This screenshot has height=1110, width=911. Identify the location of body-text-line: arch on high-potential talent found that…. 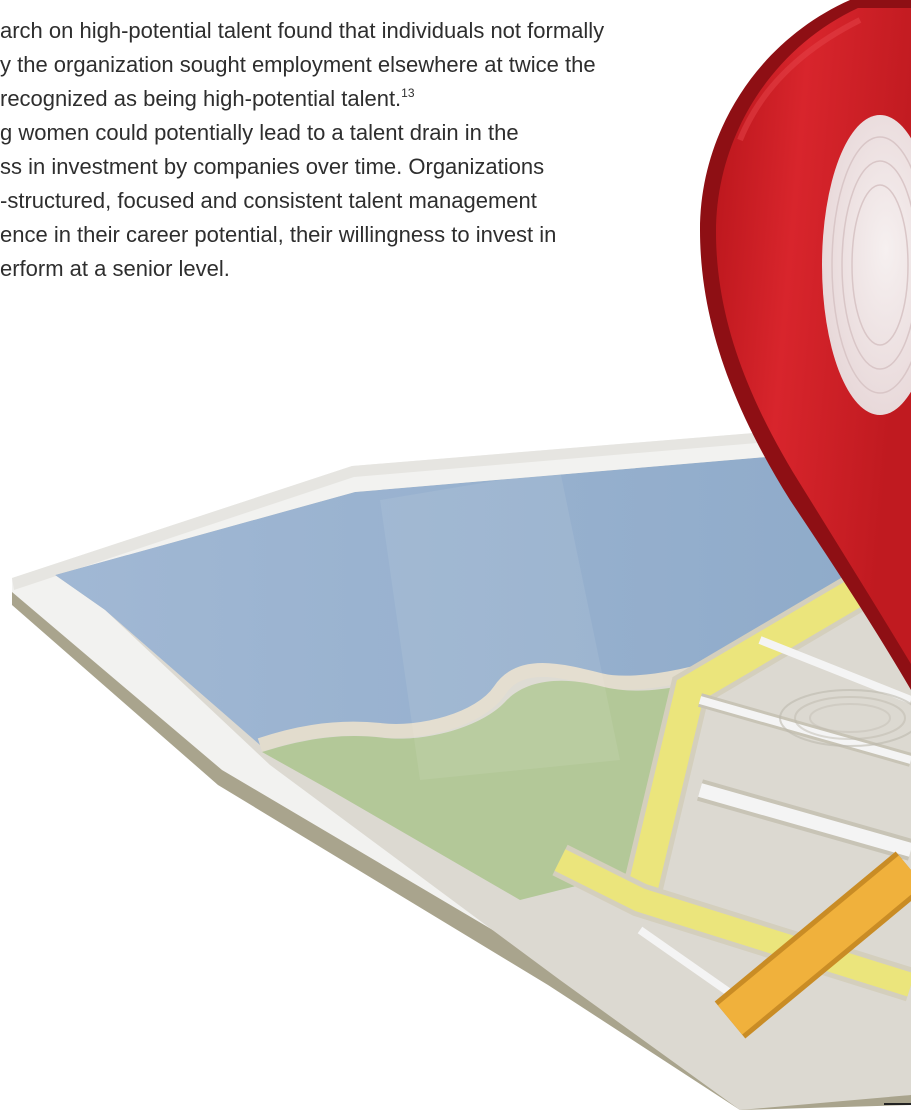
(302, 30).